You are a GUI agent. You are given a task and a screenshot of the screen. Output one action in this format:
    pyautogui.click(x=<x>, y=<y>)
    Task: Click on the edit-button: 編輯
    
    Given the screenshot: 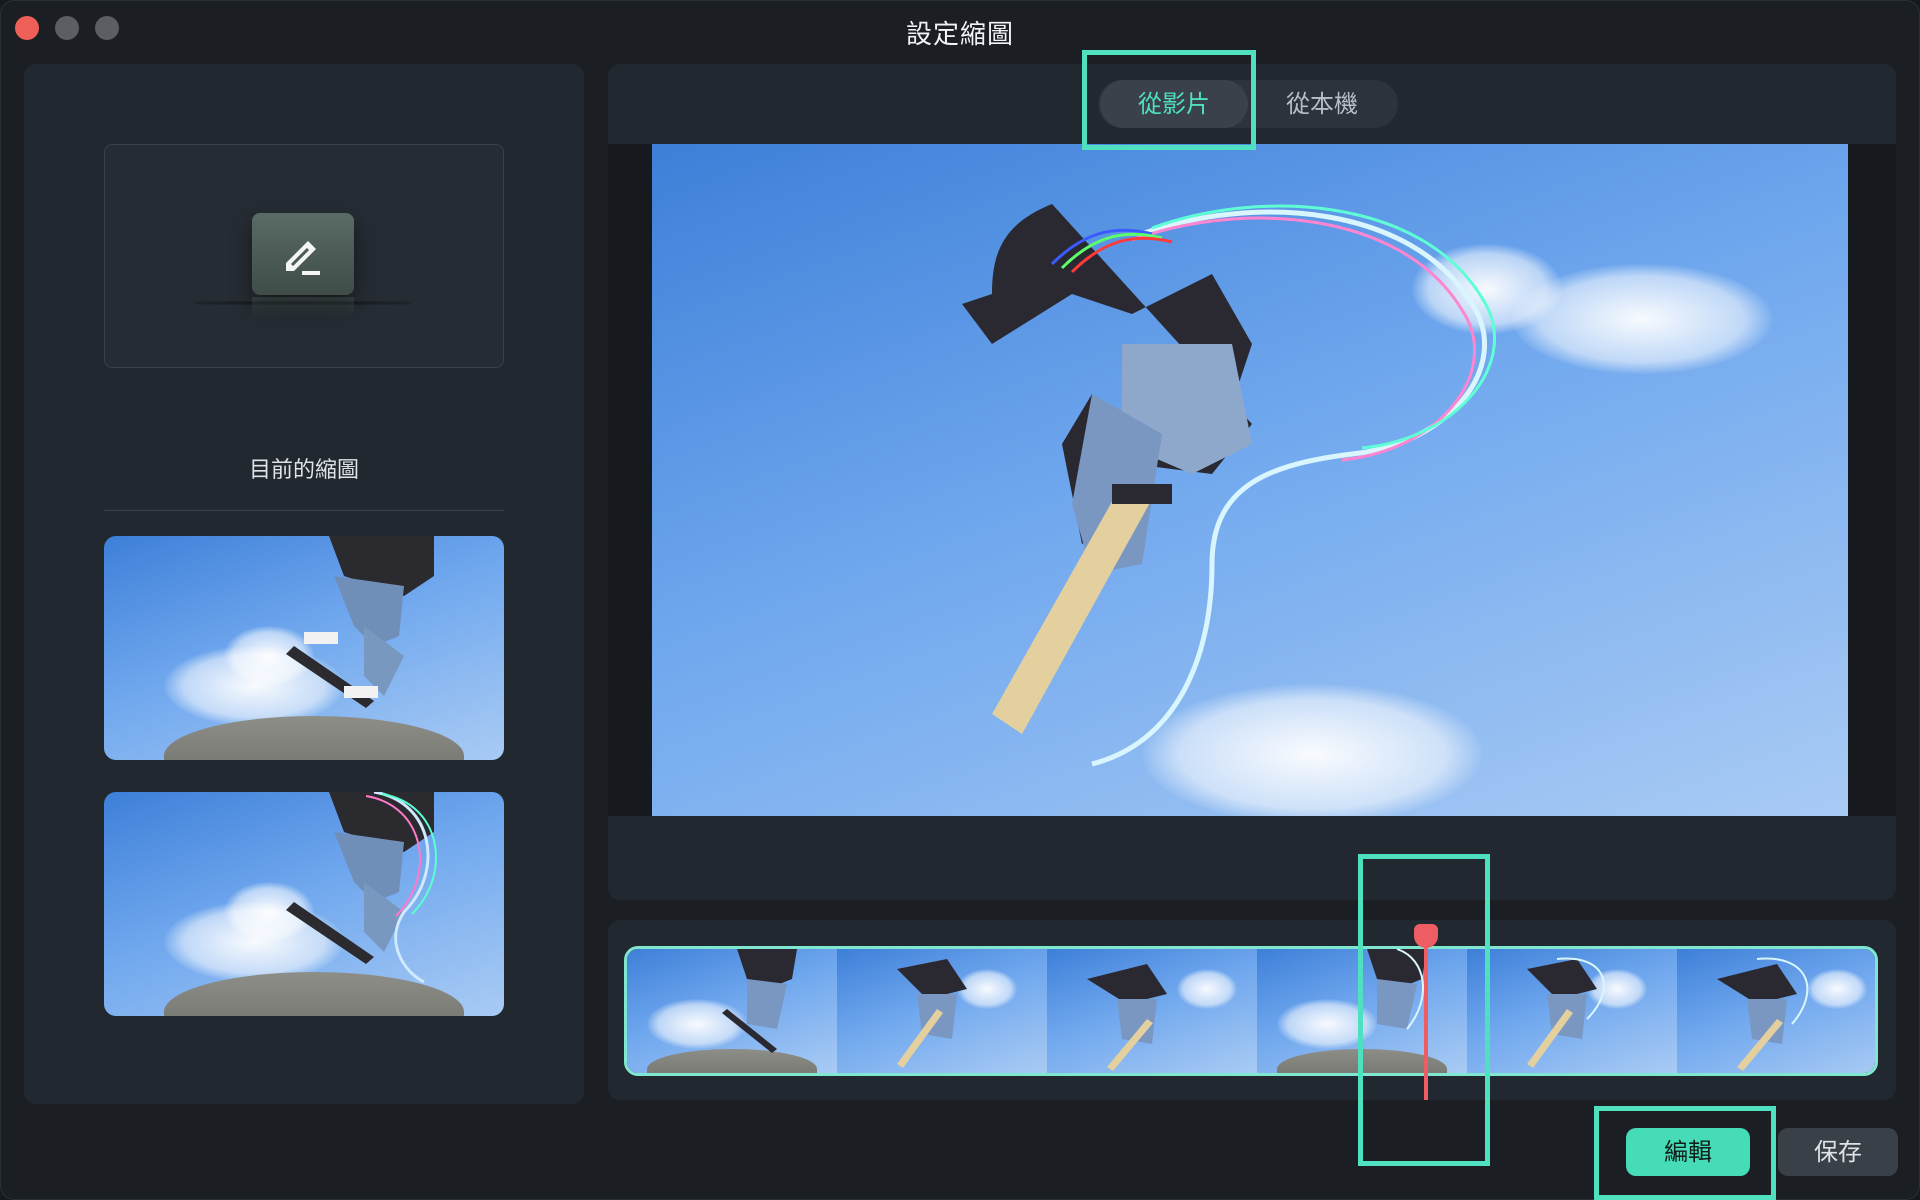 What is the action you would take?
    pyautogui.click(x=1688, y=1152)
    